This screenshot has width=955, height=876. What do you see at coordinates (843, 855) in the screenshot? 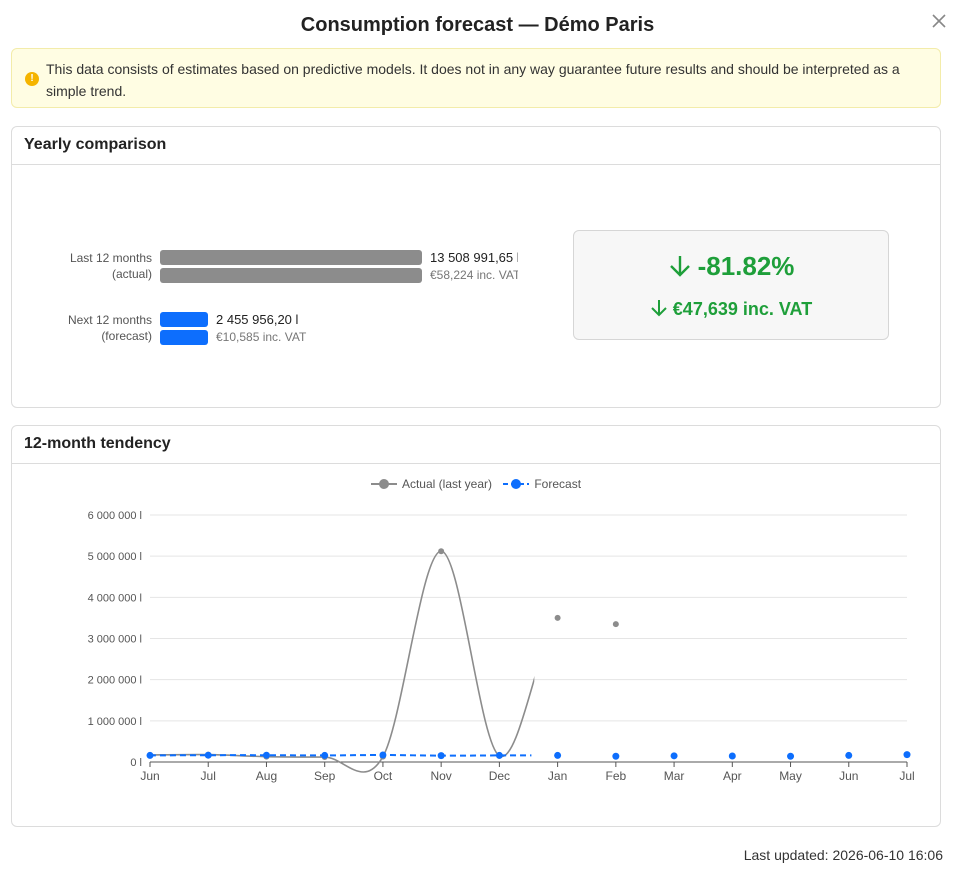
I see `last-updated: Last updated: 2026-06-10 16:06` at bounding box center [843, 855].